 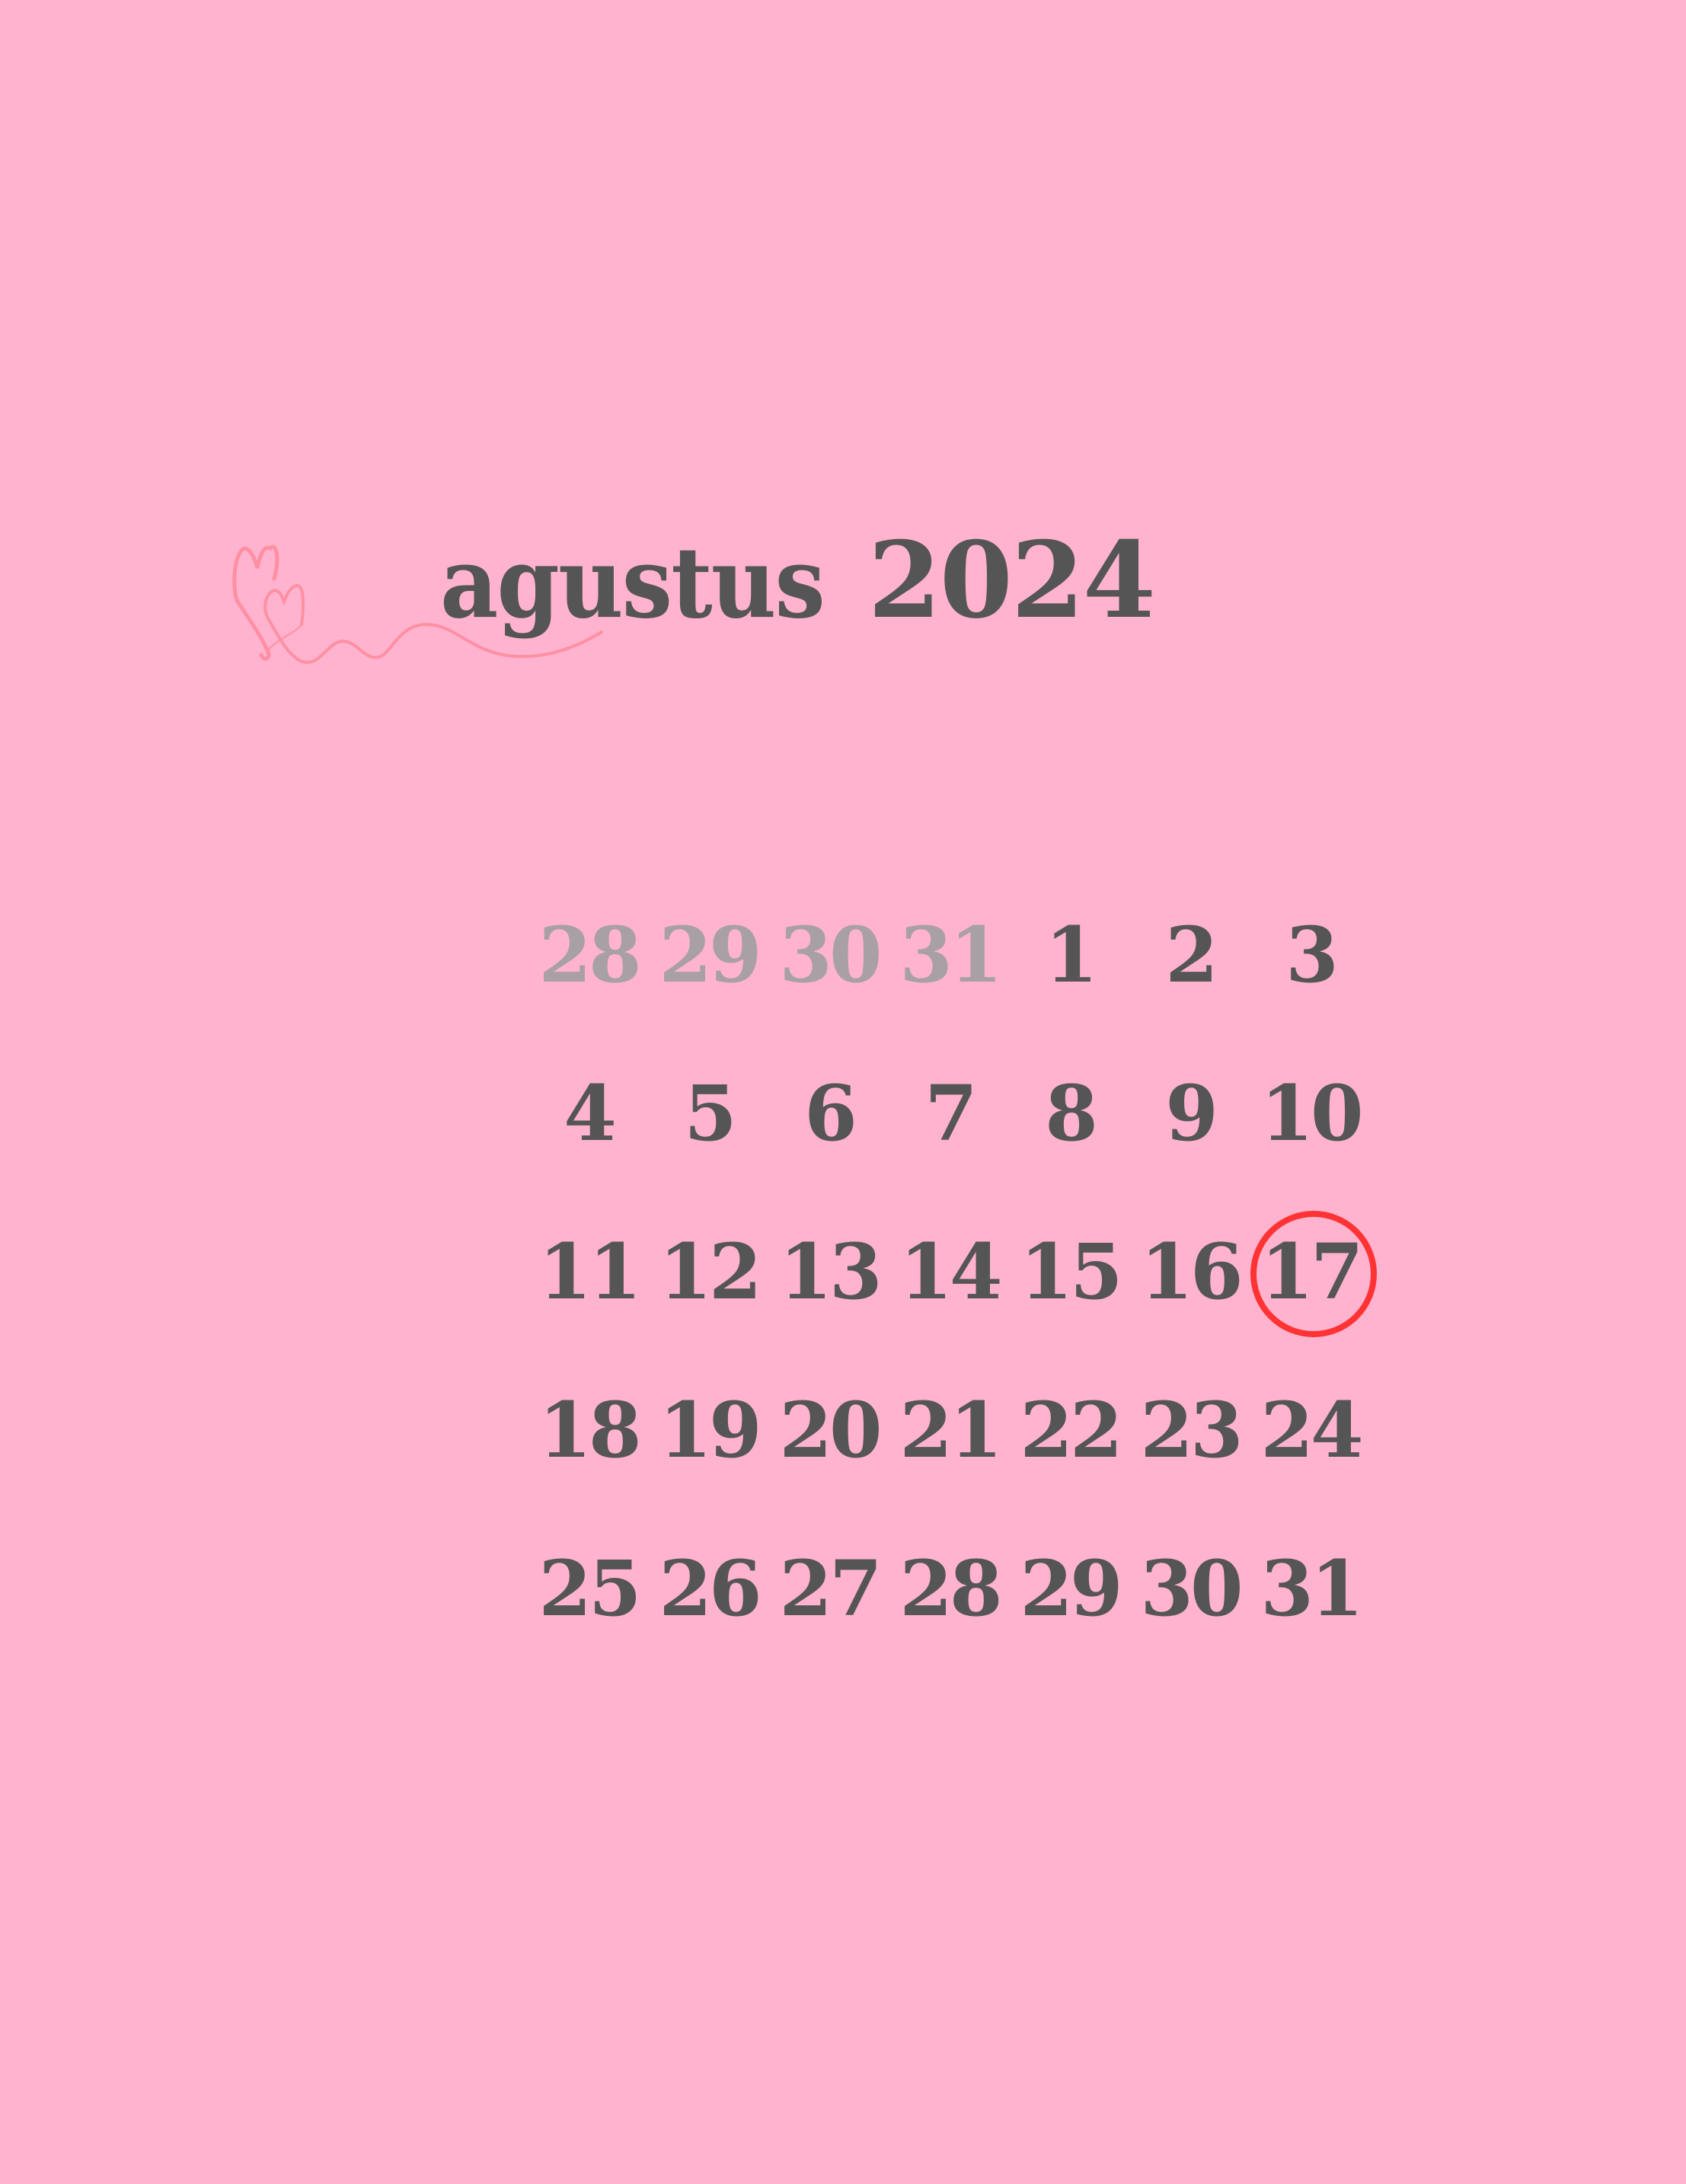 I want to click on calendar-day: 20, so click(x=829, y=1430).